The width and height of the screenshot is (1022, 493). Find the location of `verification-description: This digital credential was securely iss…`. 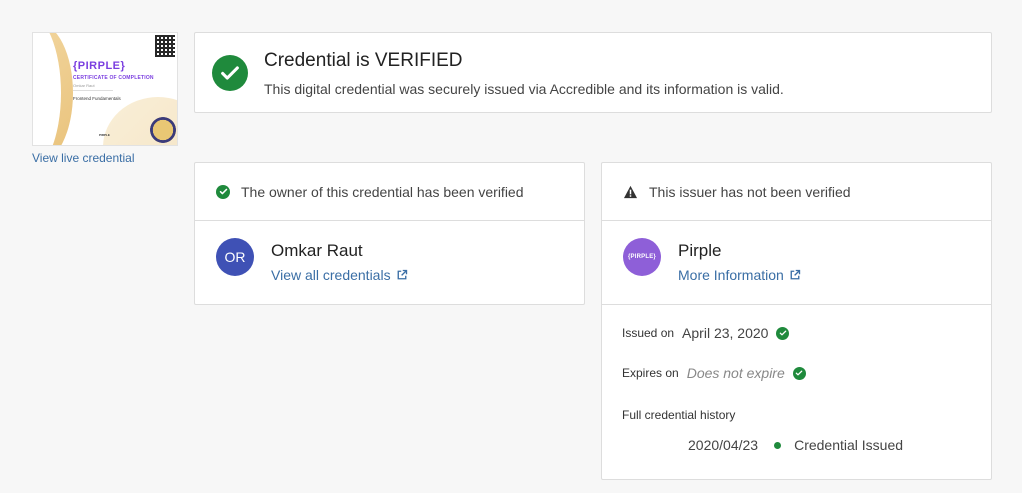

verification-description: This digital credential was securely iss… is located at coordinates (524, 89).